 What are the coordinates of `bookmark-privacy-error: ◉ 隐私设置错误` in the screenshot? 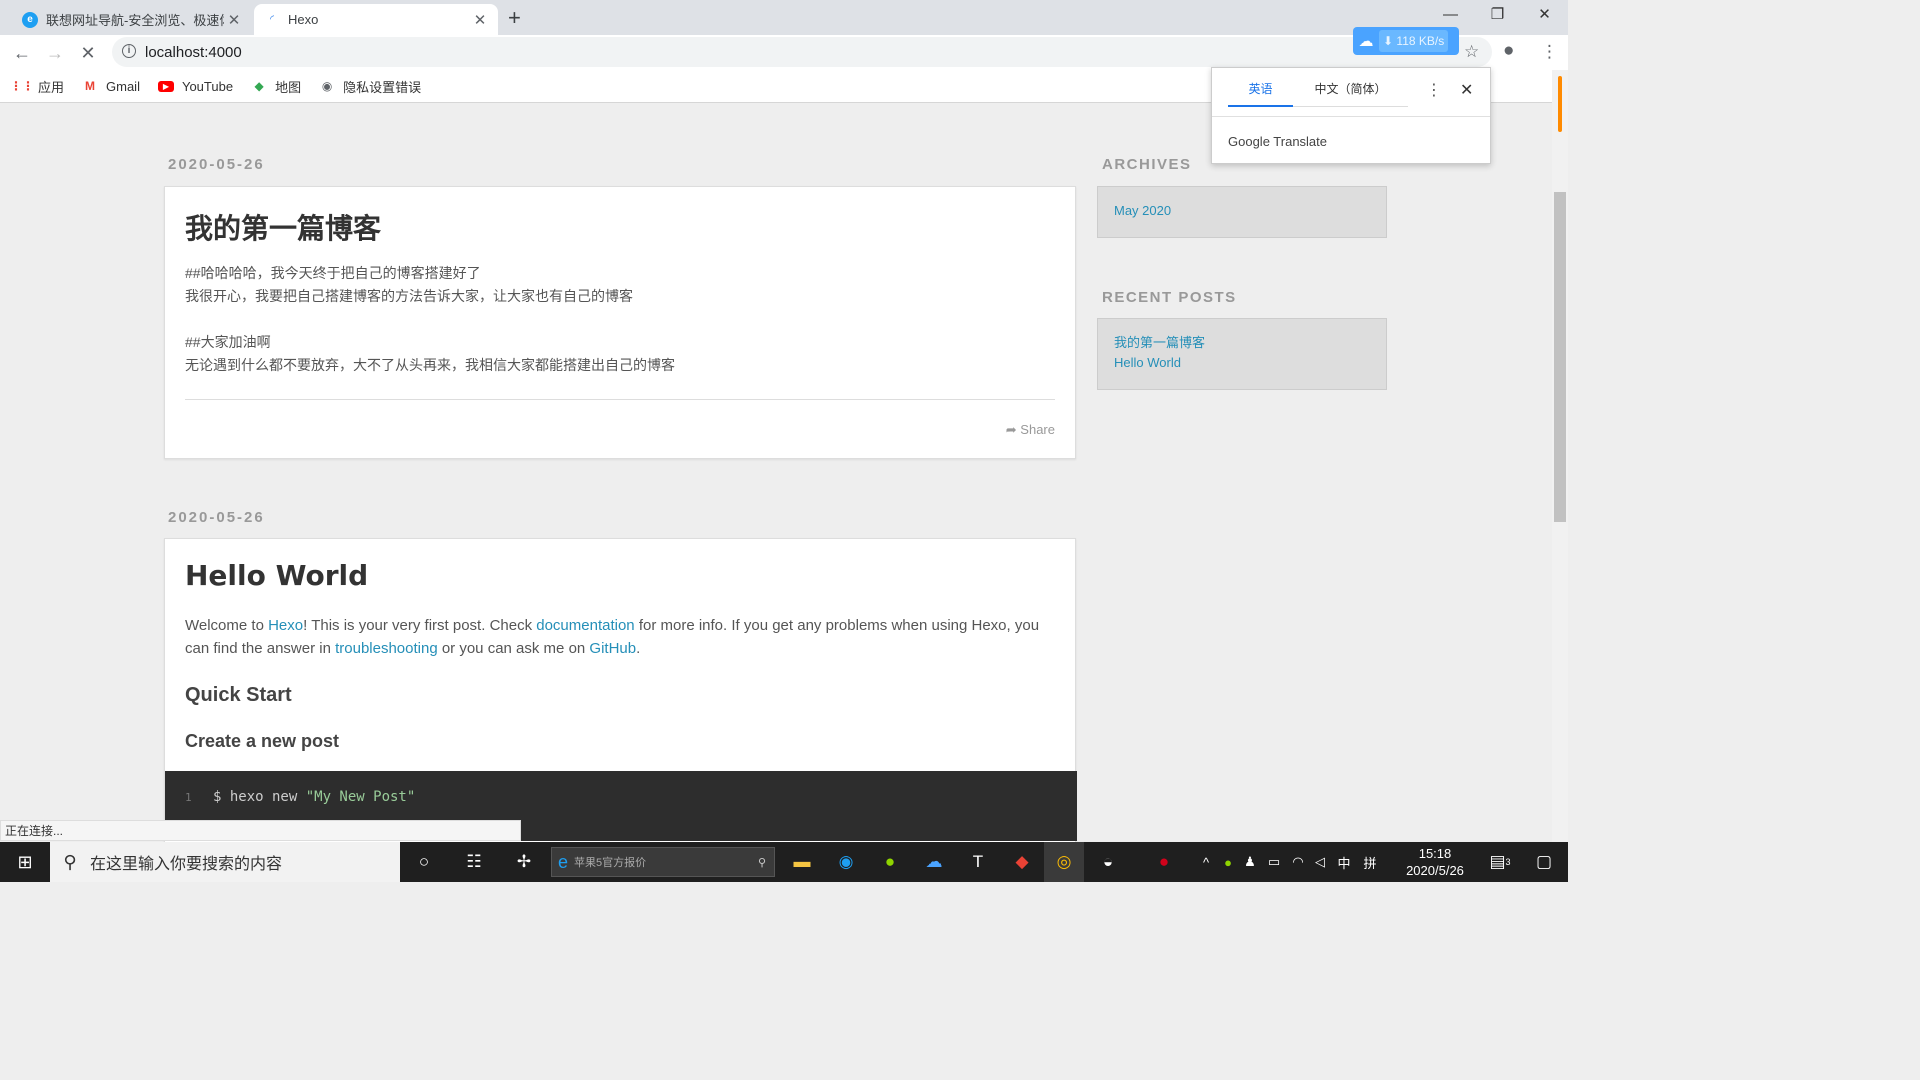 It's located at (370, 86).